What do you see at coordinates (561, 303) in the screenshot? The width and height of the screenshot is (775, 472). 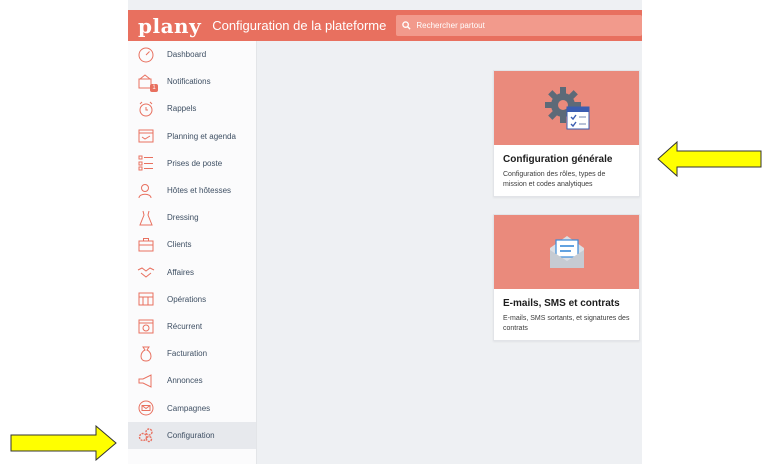 I see `card-title: E-mails, SMS et contrats` at bounding box center [561, 303].